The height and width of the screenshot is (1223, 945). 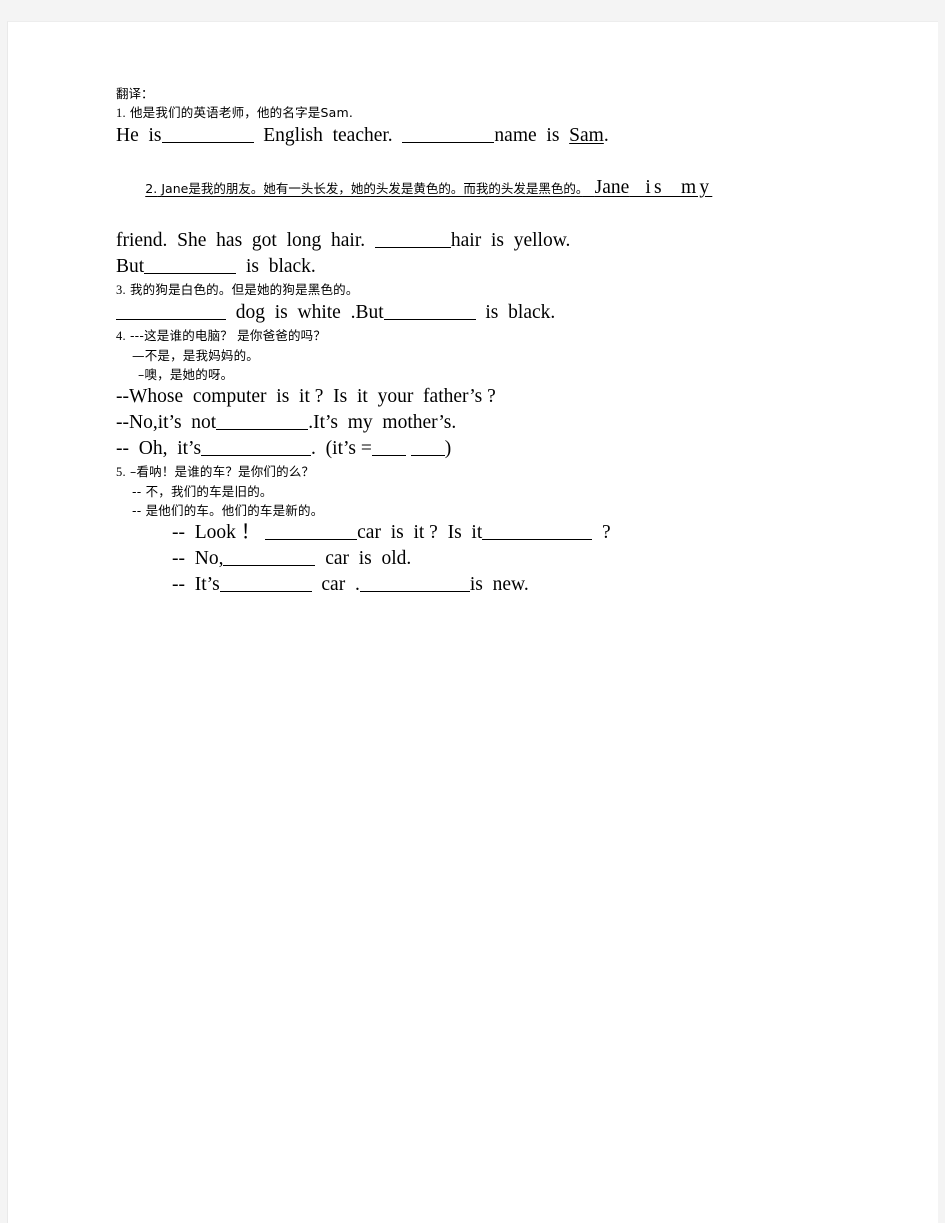 What do you see at coordinates (135, 93) in the screenshot?
I see `page-title: 翻译：` at bounding box center [135, 93].